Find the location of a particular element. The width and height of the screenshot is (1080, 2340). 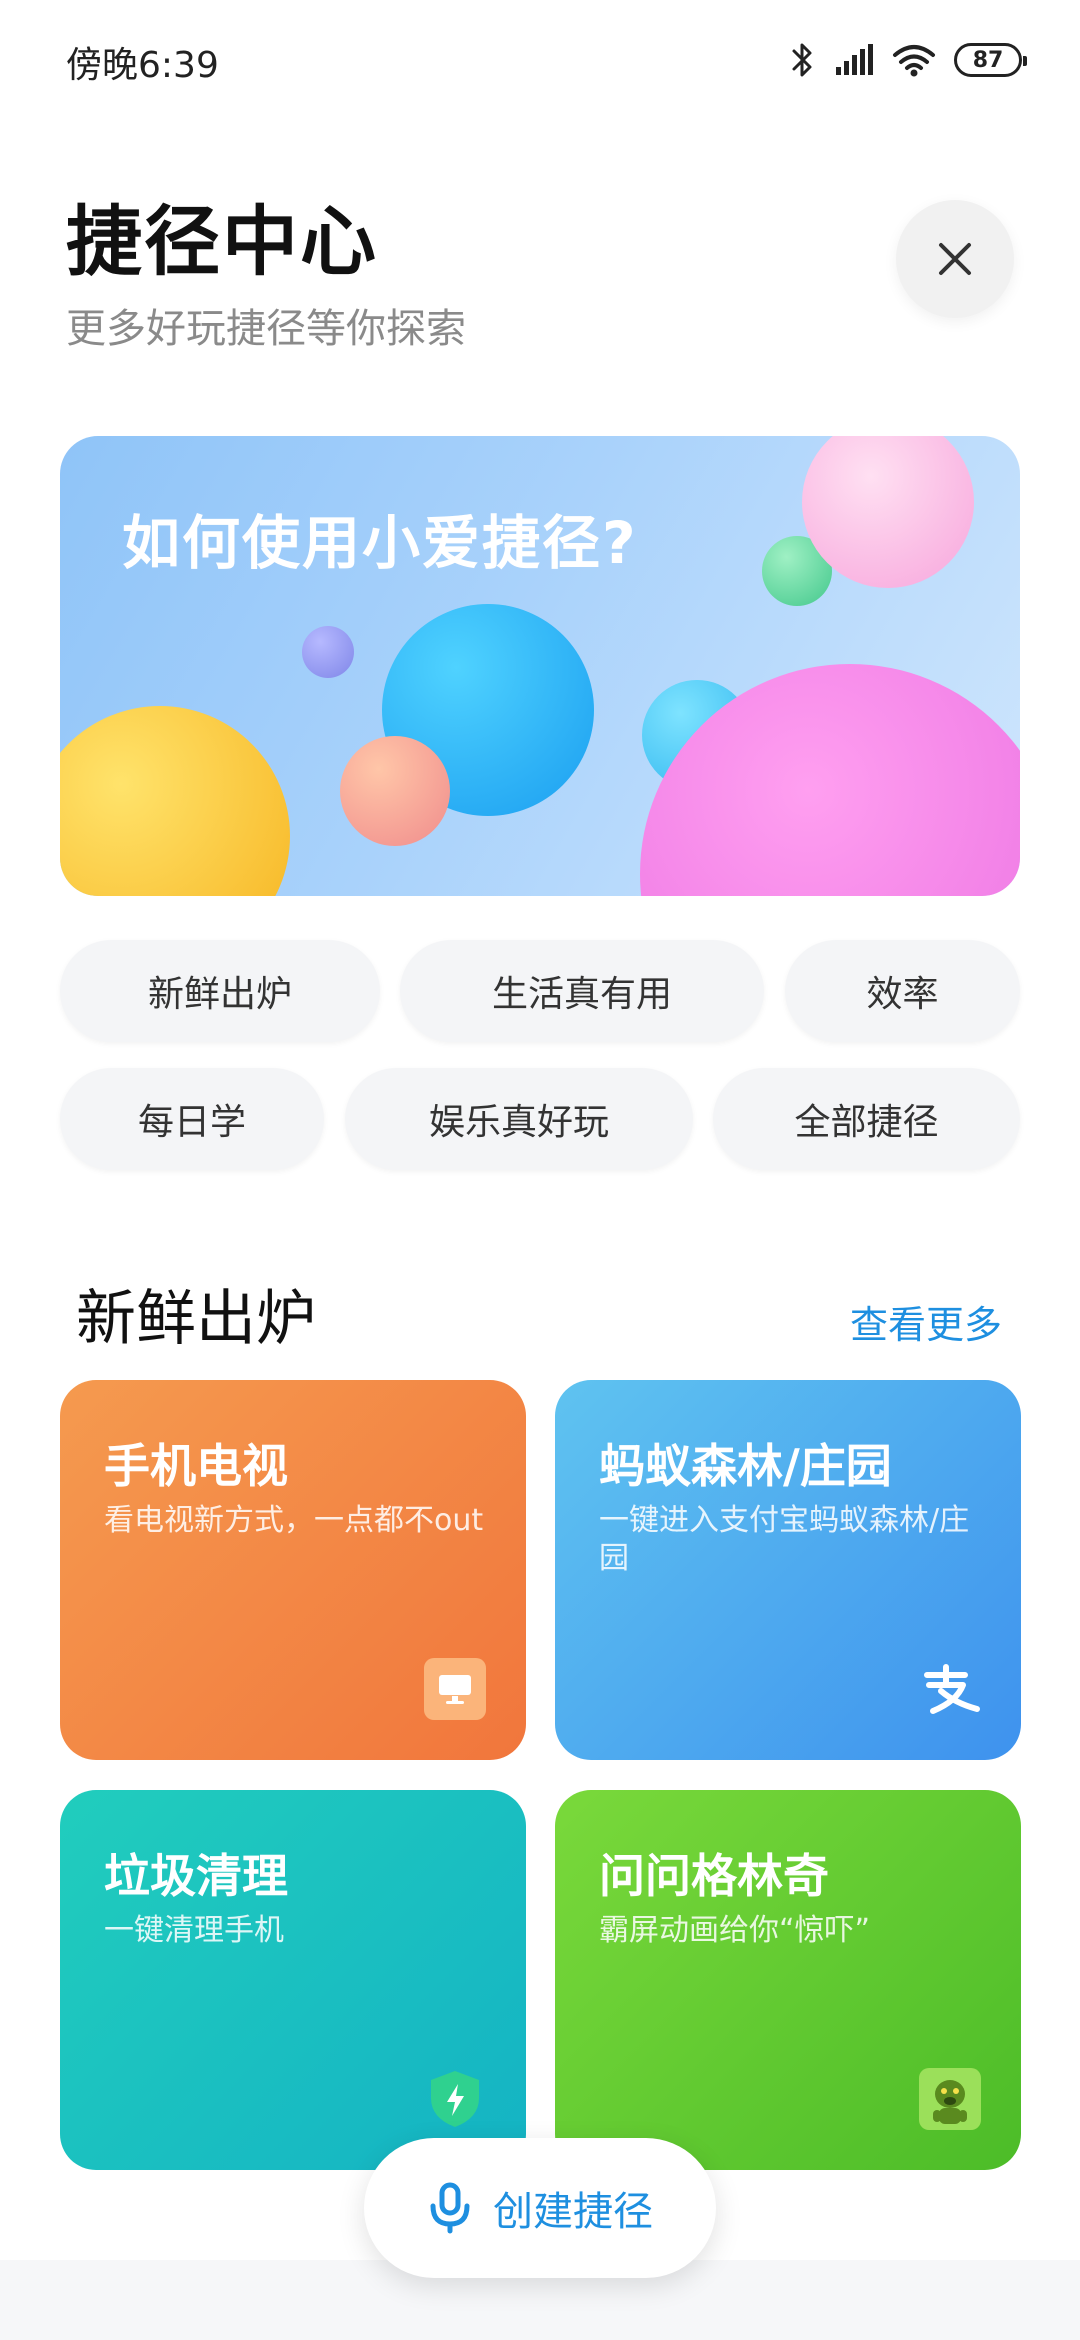

alipay-icon is located at coordinates (950, 1689).